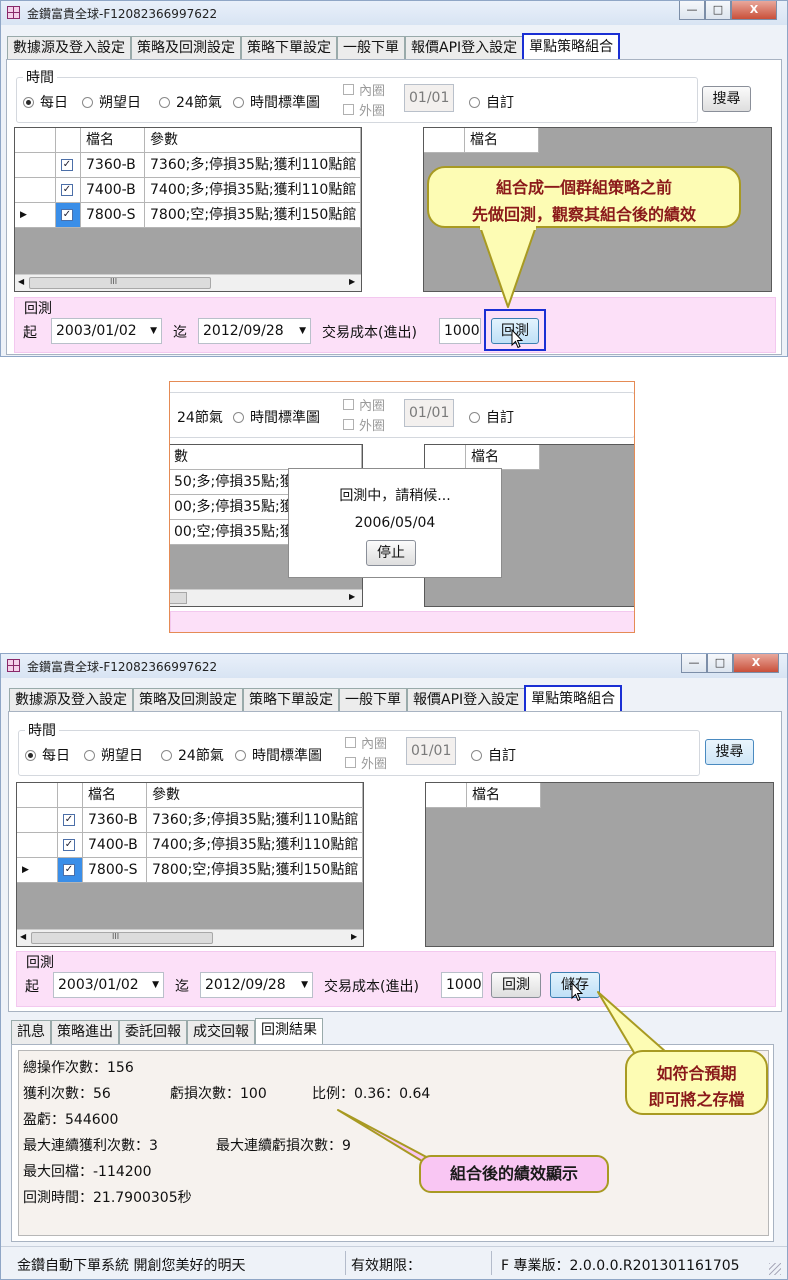  Describe the element at coordinates (352, 596) in the screenshot. I see `snapshot-scroll-right: ▶` at that location.